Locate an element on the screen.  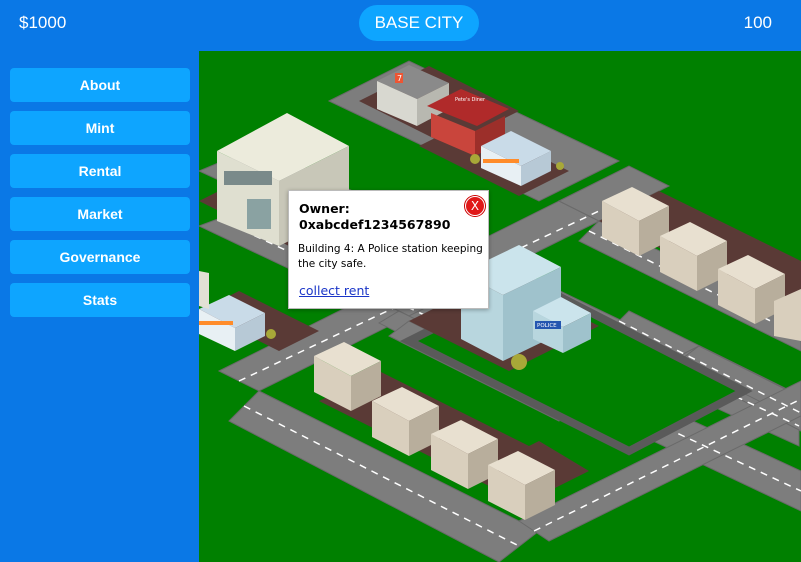
owner-label: Owner: is located at coordinates (324, 208).